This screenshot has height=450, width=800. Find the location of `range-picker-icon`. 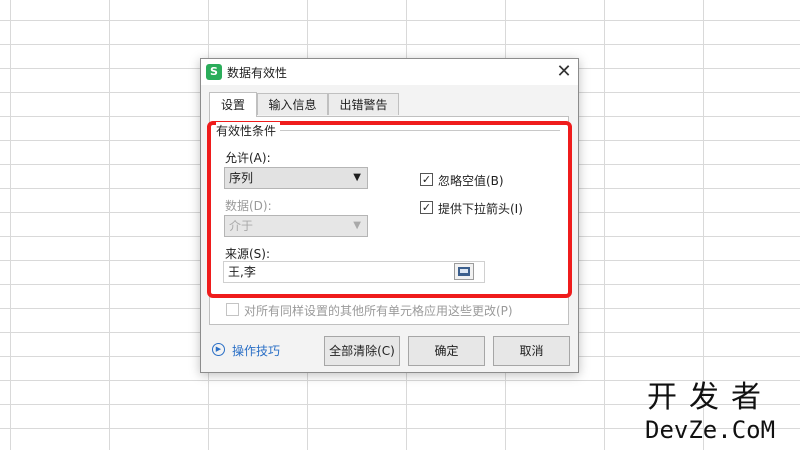

range-picker-icon is located at coordinates (464, 271).